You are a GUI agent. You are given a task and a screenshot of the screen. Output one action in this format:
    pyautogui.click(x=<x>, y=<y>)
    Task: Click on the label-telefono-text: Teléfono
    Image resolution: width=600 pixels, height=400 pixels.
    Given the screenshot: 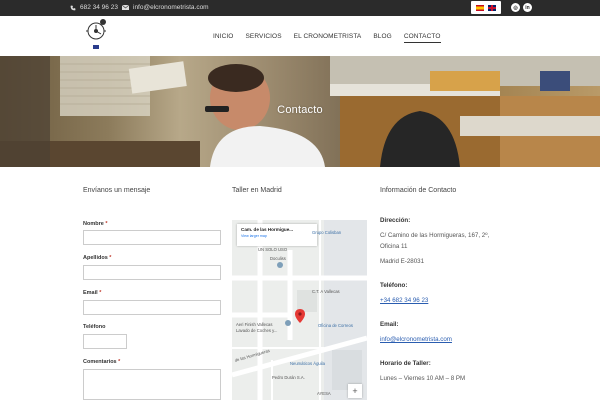 What is the action you would take?
    pyautogui.click(x=94, y=327)
    